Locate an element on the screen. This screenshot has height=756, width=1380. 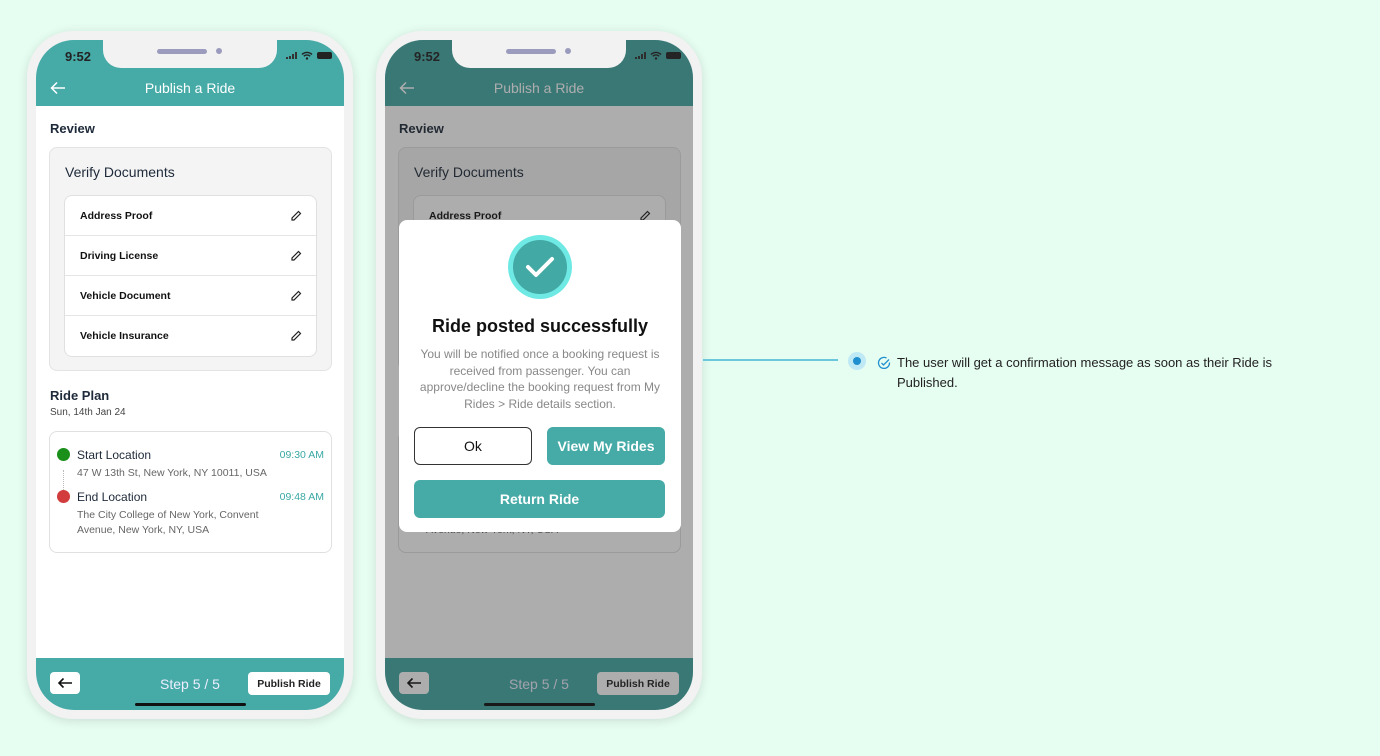
document-item-vehicle-insurance: Vehicle Insurance is located at coordinates (190, 336).